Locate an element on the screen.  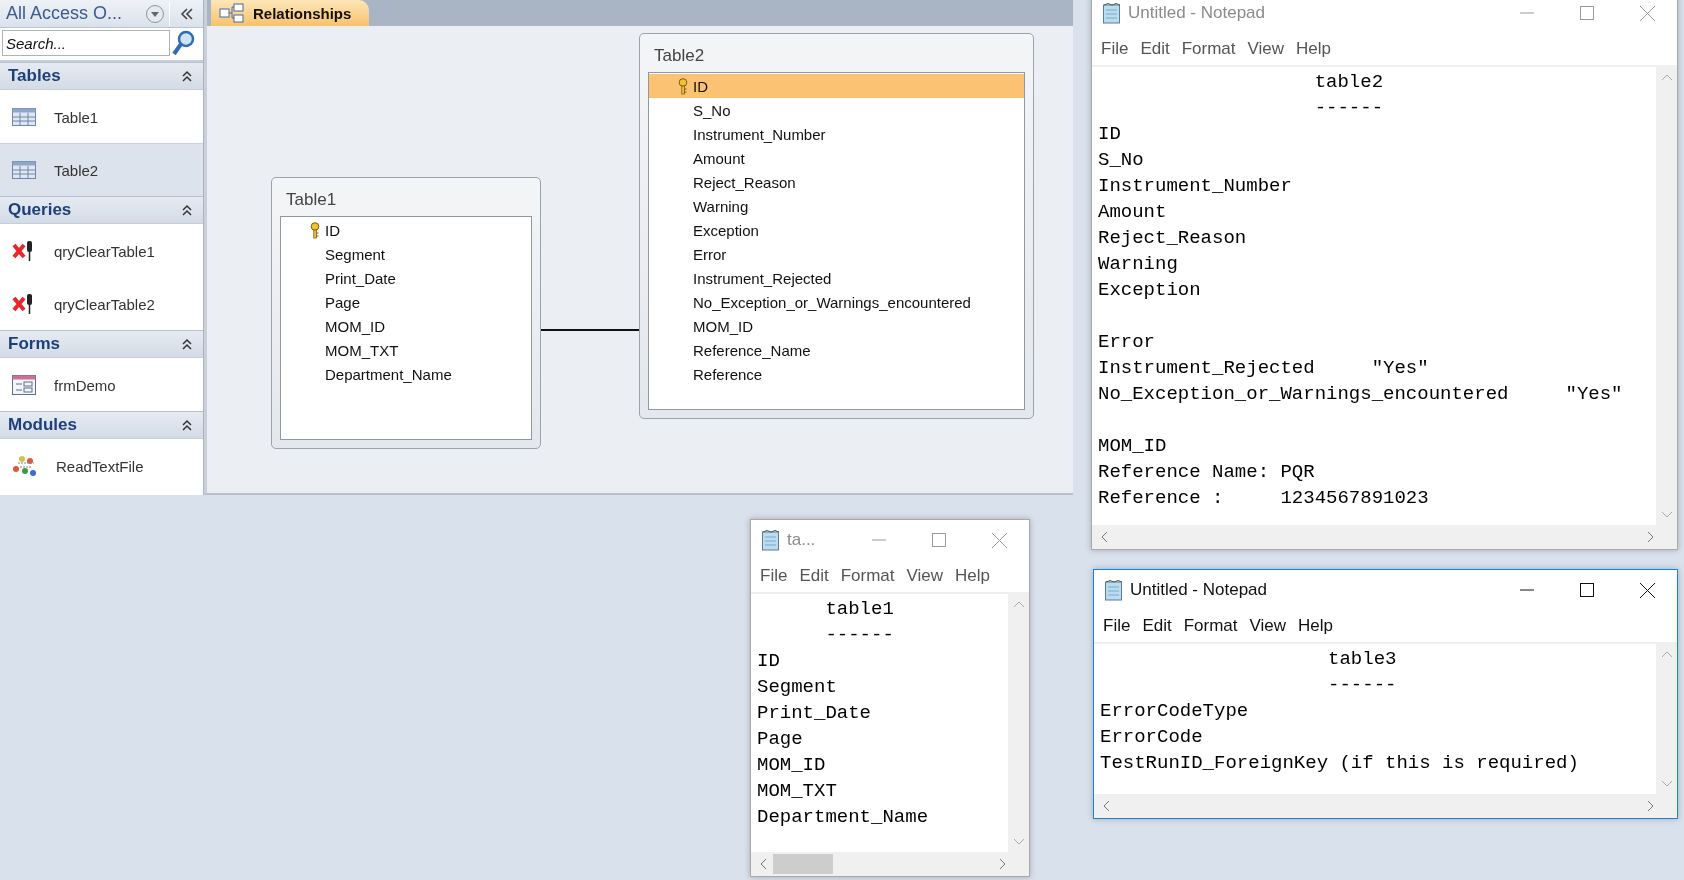
field-row: Reference_Name is located at coordinates (836, 350).